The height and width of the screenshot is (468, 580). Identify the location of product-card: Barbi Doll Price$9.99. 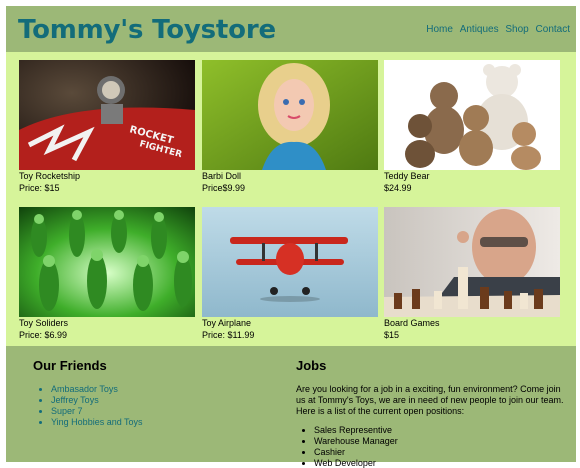
(290, 127).